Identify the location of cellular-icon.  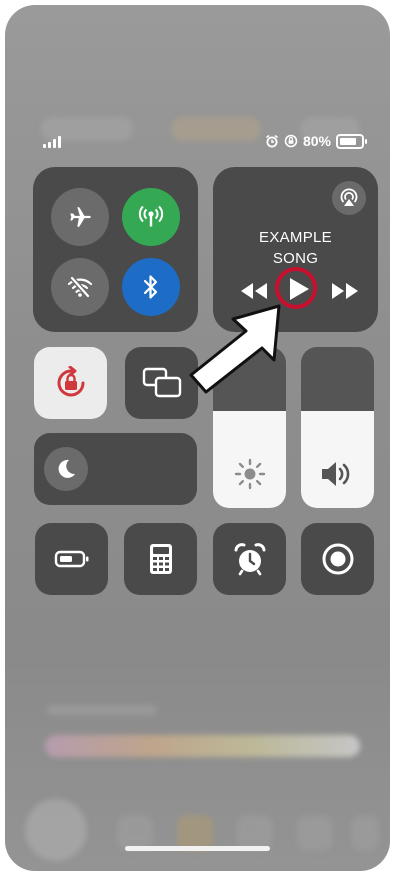
(151, 216).